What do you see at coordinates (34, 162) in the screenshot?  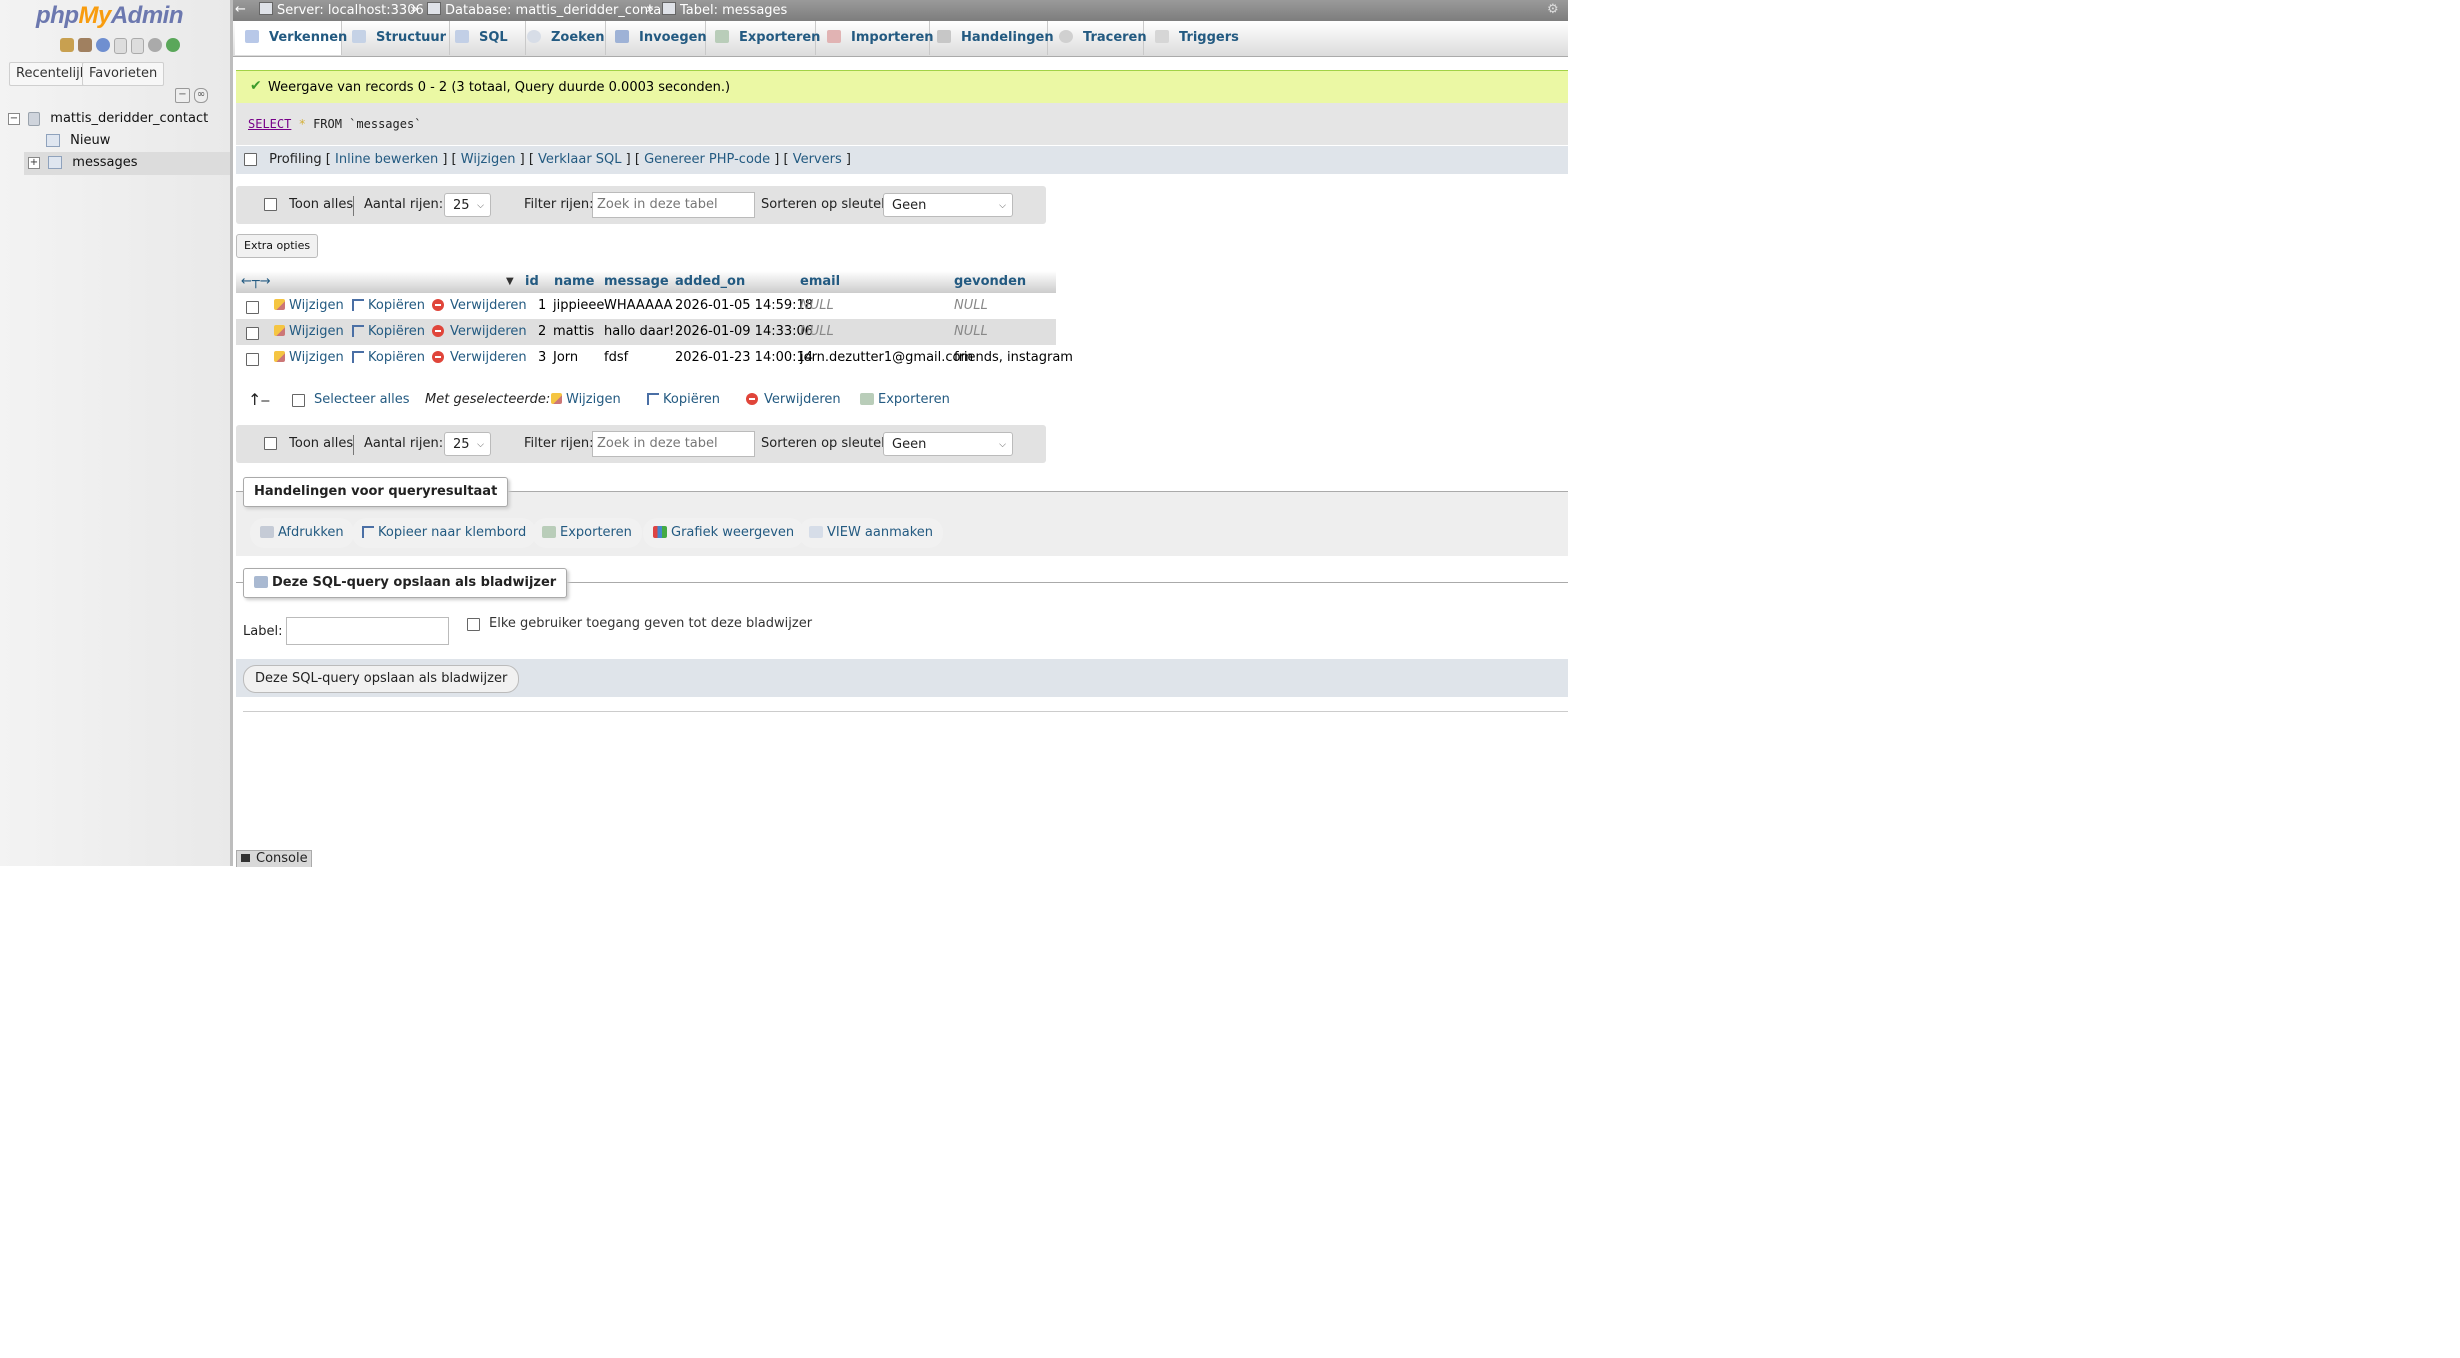 I see `expand-table-icon: +` at bounding box center [34, 162].